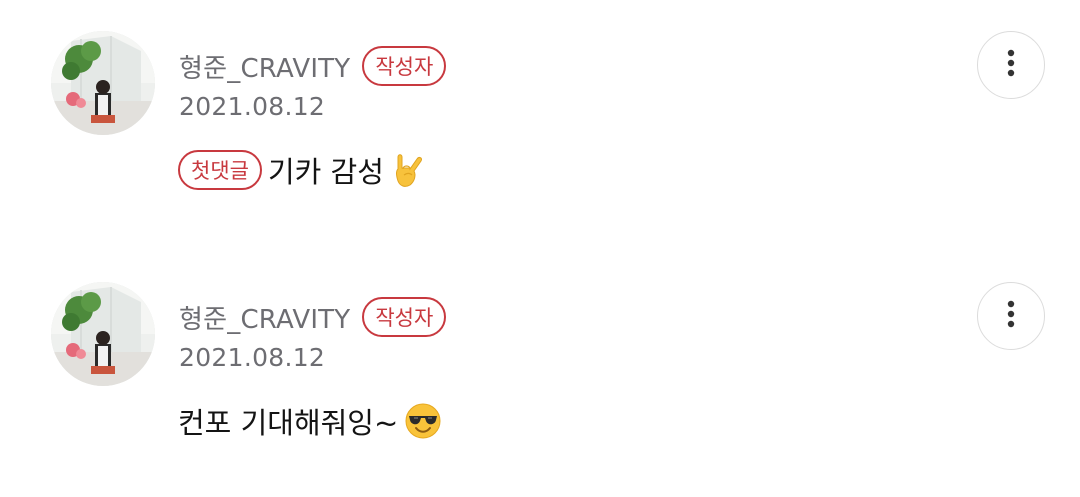 The width and height of the screenshot is (1080, 497). I want to click on comment-text: 기카 감성, so click(325, 172).